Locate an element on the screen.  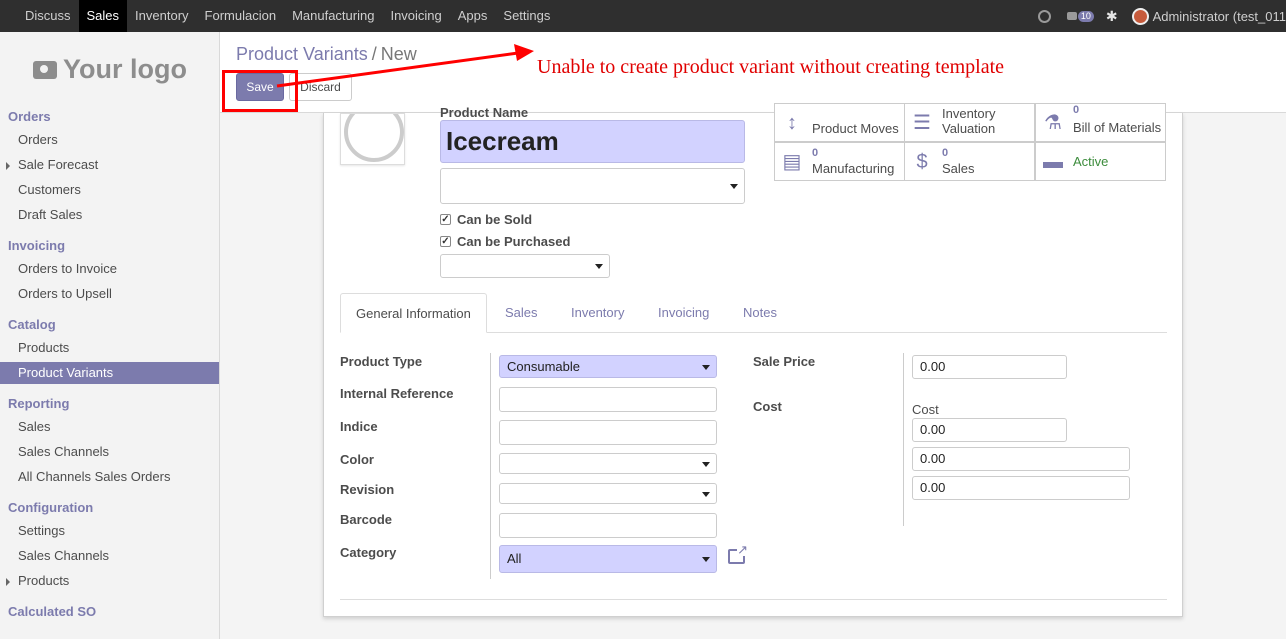
cost-input: 0.00 is located at coordinates (989, 430).